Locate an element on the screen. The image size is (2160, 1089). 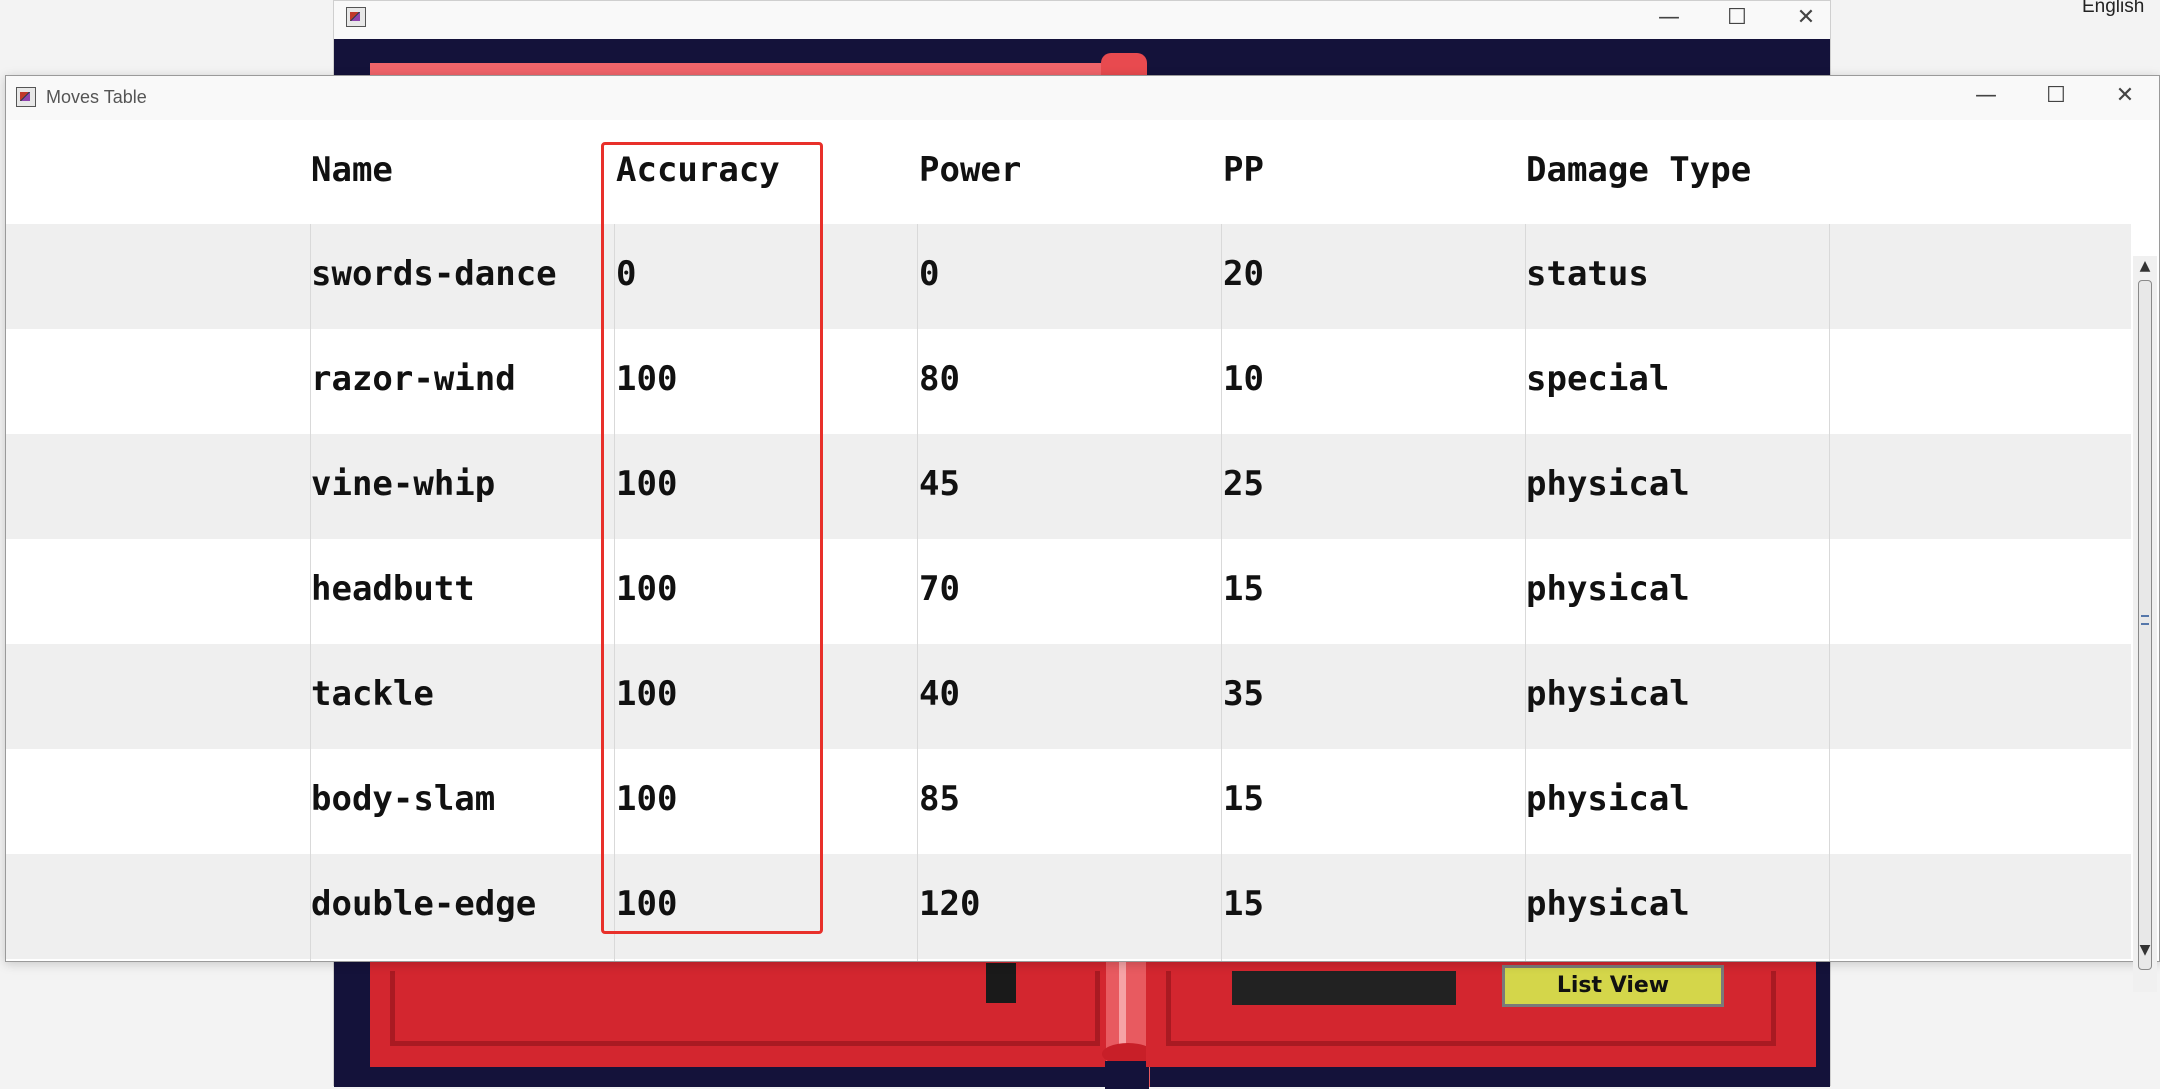
dpad-icon is located at coordinates (1001, 983).